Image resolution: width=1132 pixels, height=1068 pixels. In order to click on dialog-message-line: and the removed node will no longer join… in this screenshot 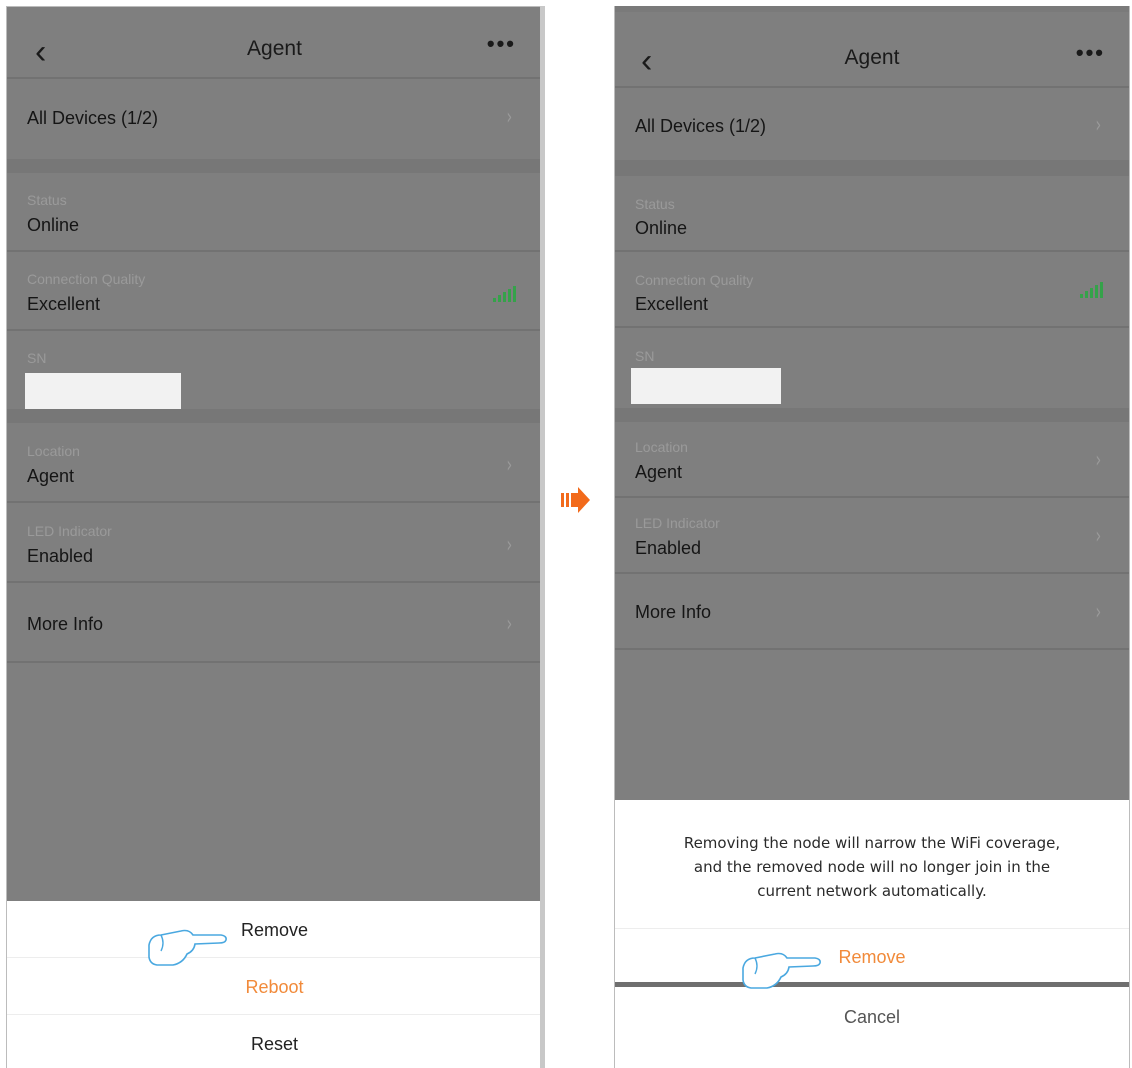, I will do `click(872, 867)`.